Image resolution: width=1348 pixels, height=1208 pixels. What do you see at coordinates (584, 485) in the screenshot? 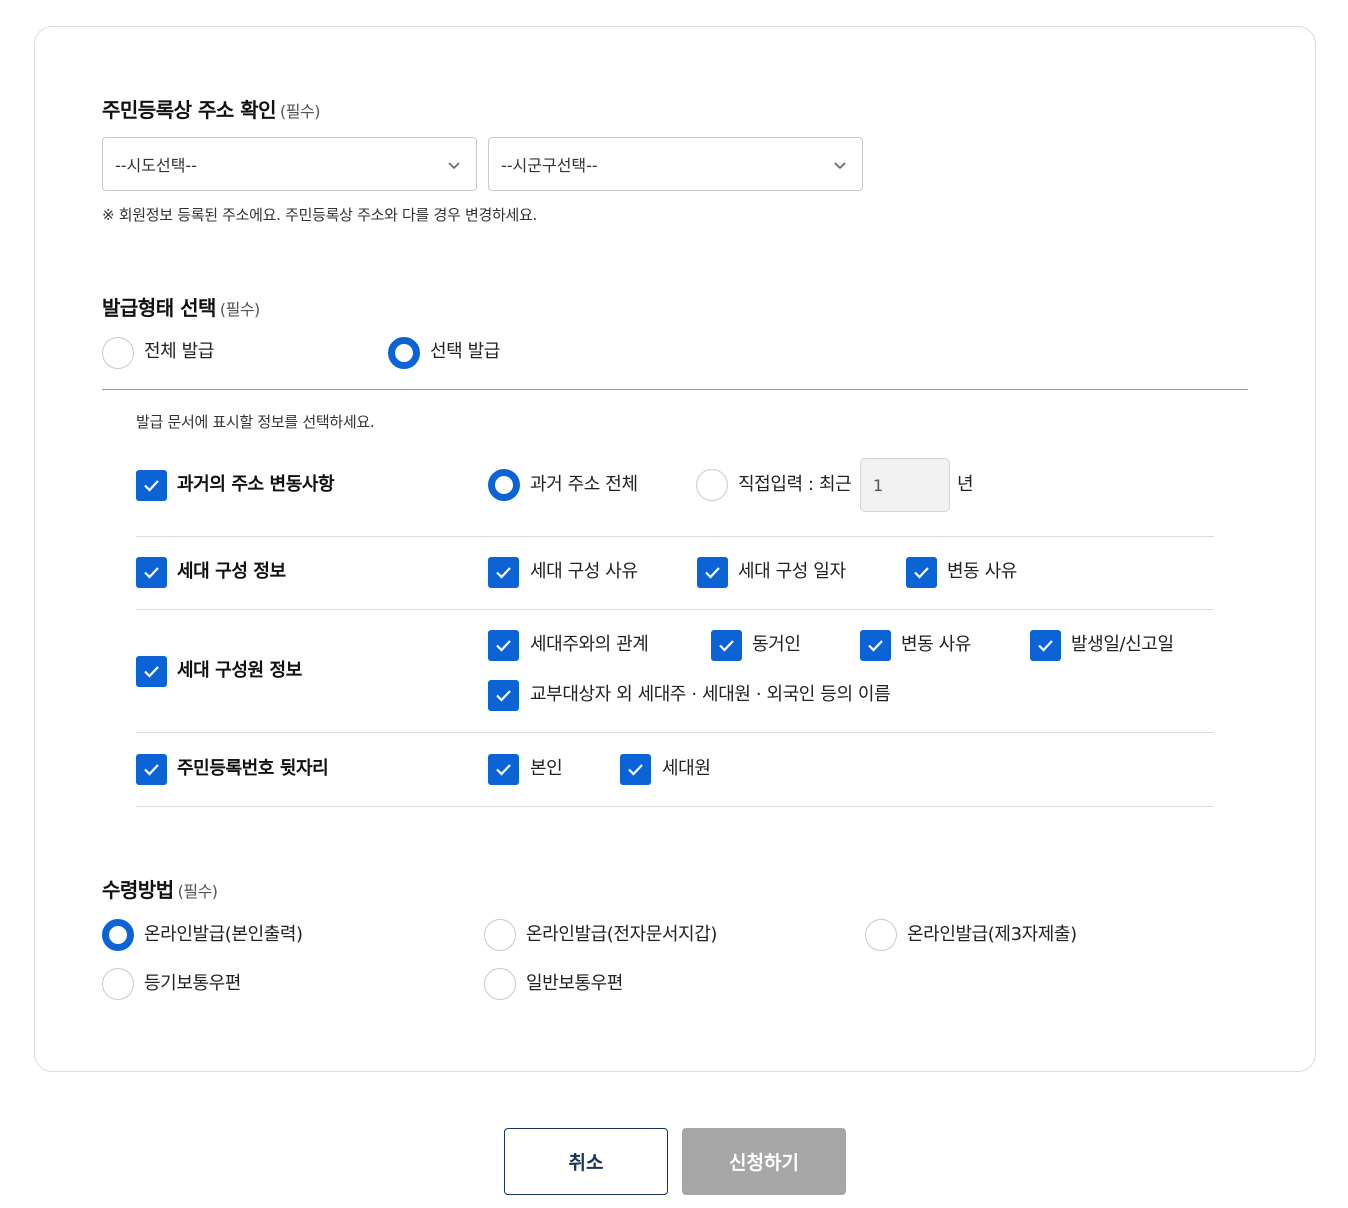
I see `past-address-all-label: 과거 주소 전체` at bounding box center [584, 485].